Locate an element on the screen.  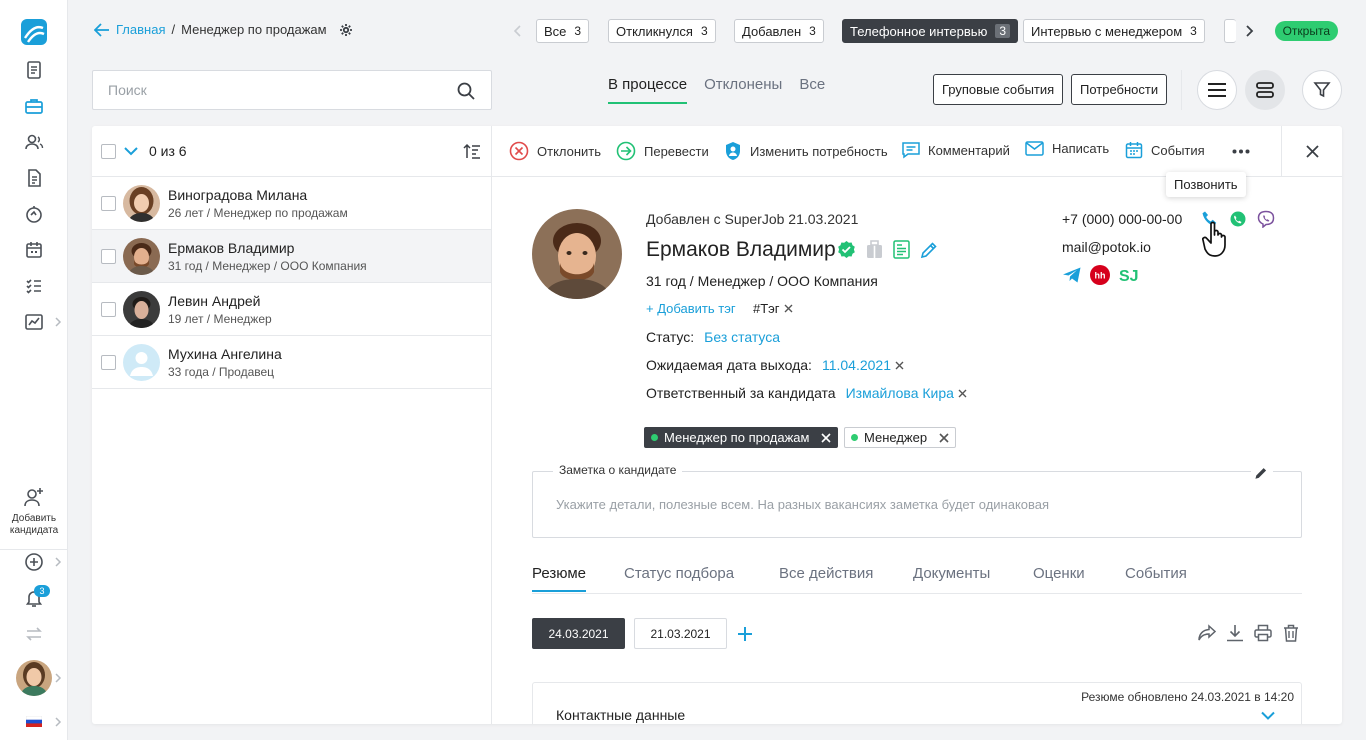
tab-events: События is located at coordinates (1156, 577).